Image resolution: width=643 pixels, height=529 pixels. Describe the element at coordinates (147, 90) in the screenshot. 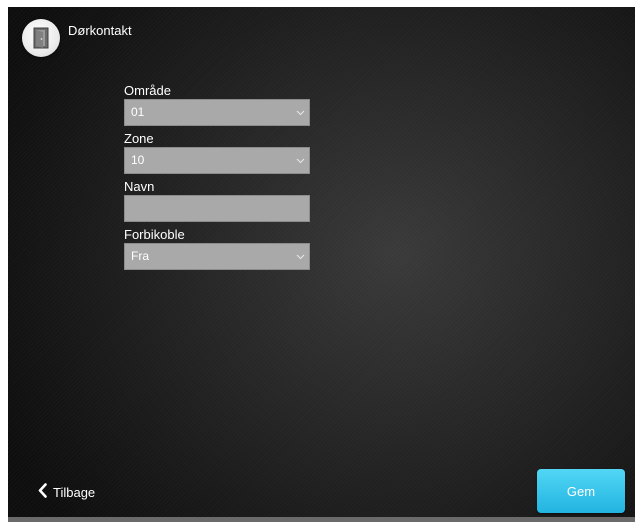

I see `area-label: Område` at that location.